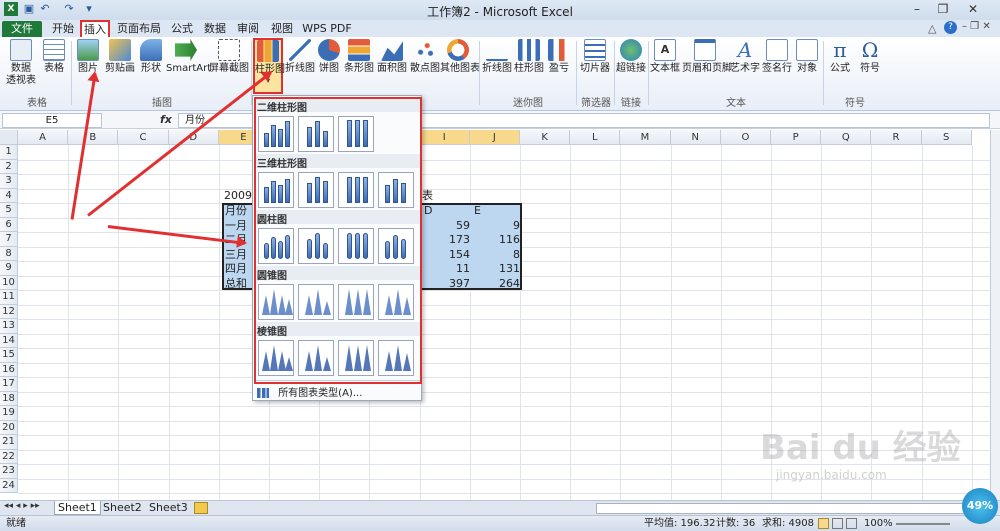 Image resolution: width=1000 pixels, height=531 pixels. What do you see at coordinates (846, 137) in the screenshot?
I see `column-header: Q` at bounding box center [846, 137].